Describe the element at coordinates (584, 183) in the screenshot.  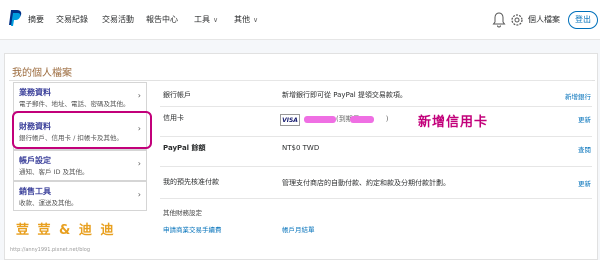
I see `update-preapproved-link: 更新` at that location.